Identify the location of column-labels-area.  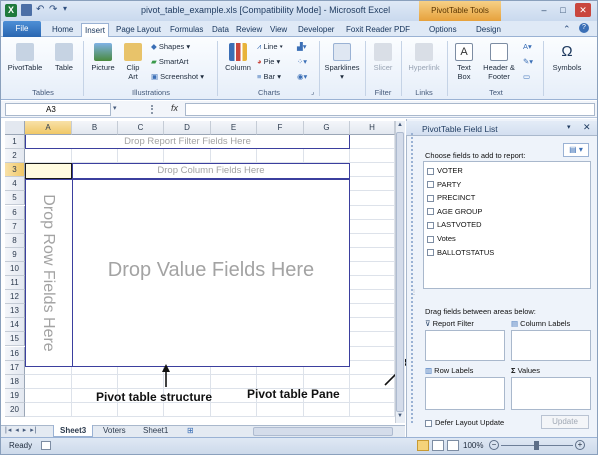
(551, 345).